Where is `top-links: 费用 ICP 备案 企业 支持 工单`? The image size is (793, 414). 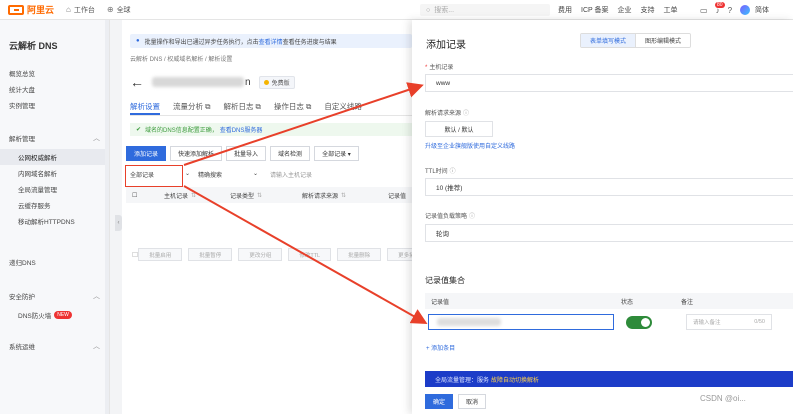
top-links: 费用 ICP 备案 企业 支持 工单 is located at coordinates (622, 10).